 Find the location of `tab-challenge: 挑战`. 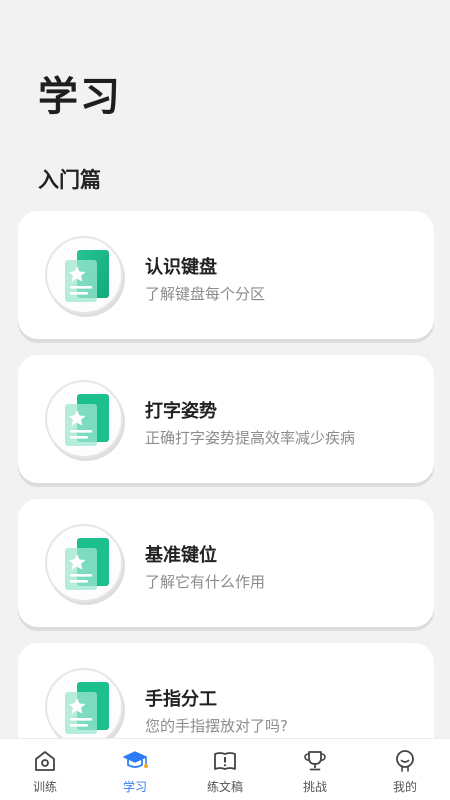

tab-challenge: 挑战 is located at coordinates (315, 769).